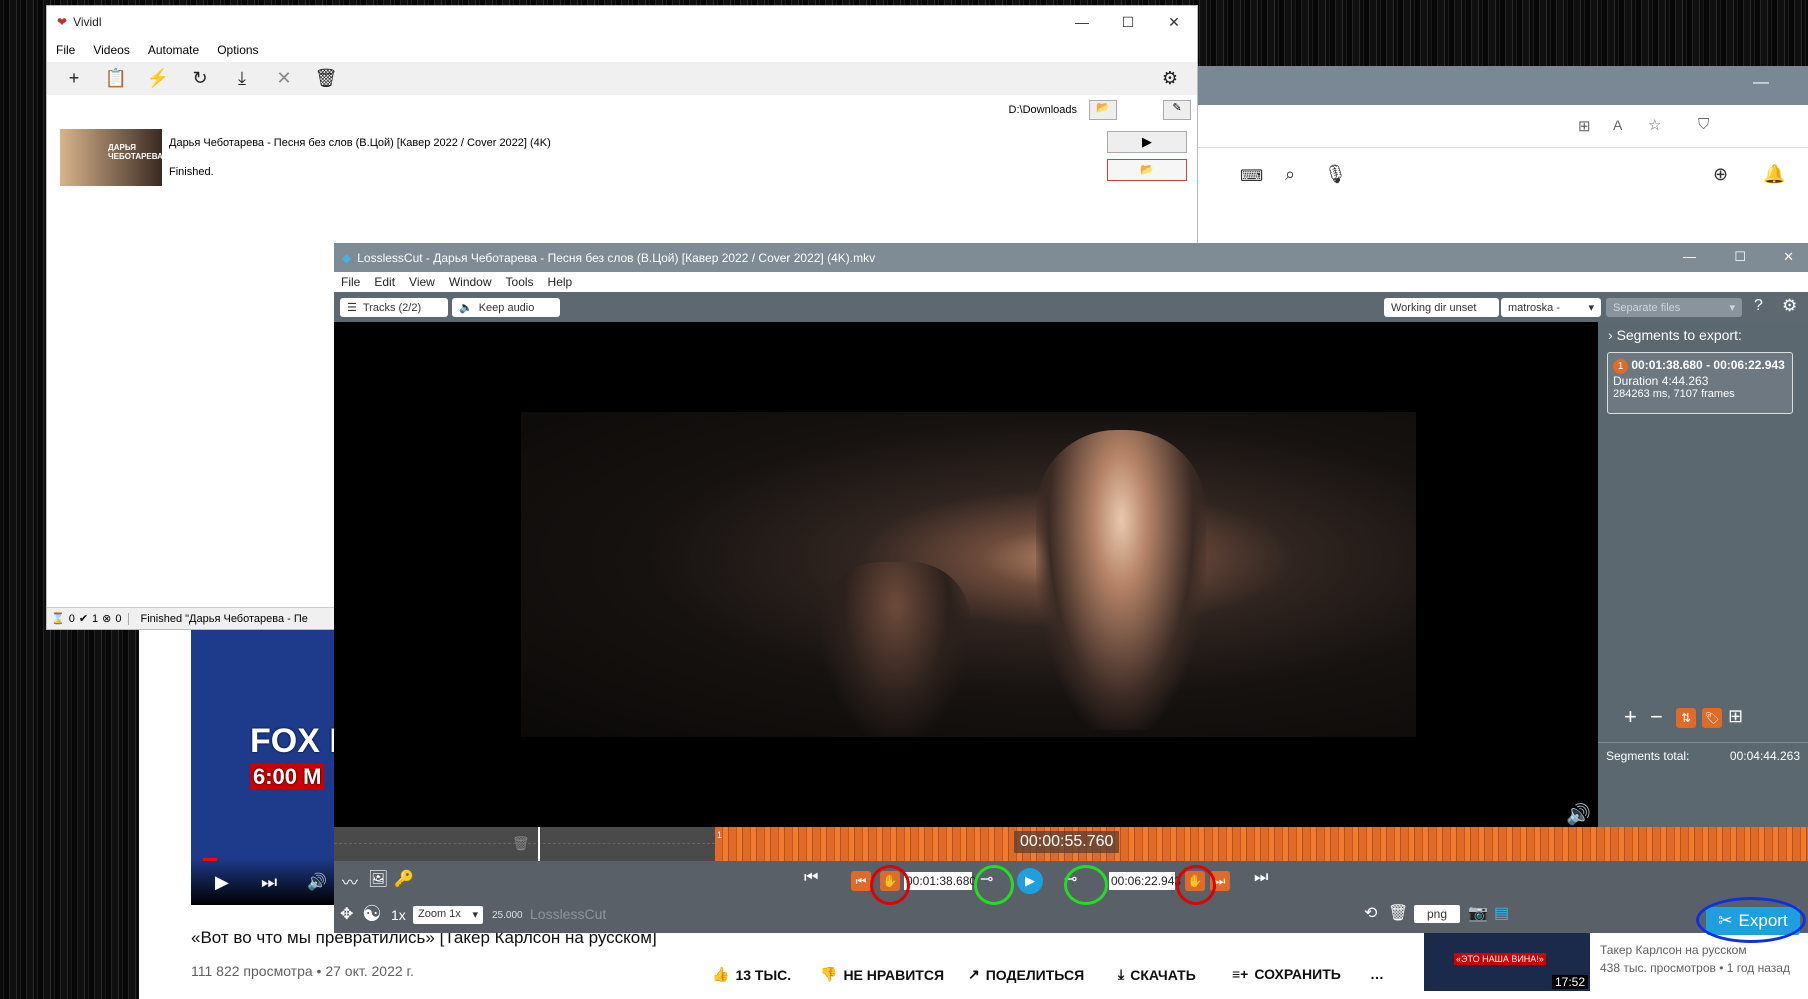 The width and height of the screenshot is (1808, 999). What do you see at coordinates (1145, 881) in the screenshot?
I see `cut-end-time: 00:06:22.943` at bounding box center [1145, 881].